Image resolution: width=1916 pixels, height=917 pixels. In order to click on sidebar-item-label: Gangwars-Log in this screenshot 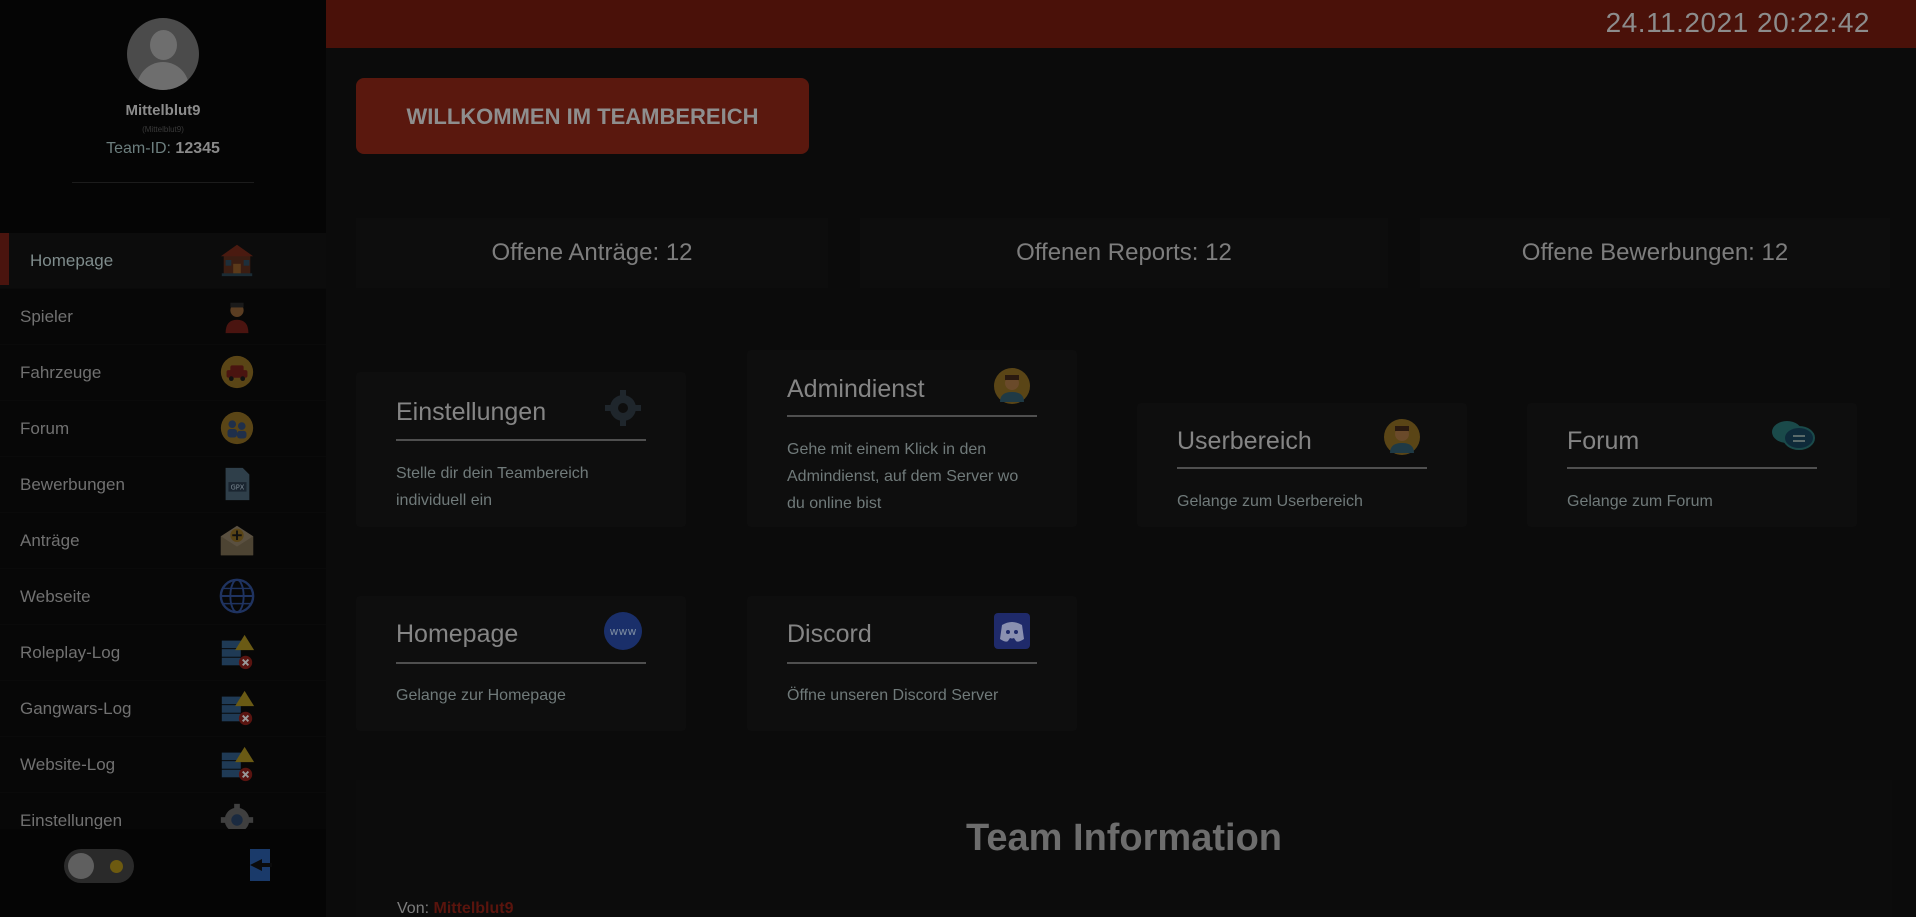, I will do `click(76, 708)`.